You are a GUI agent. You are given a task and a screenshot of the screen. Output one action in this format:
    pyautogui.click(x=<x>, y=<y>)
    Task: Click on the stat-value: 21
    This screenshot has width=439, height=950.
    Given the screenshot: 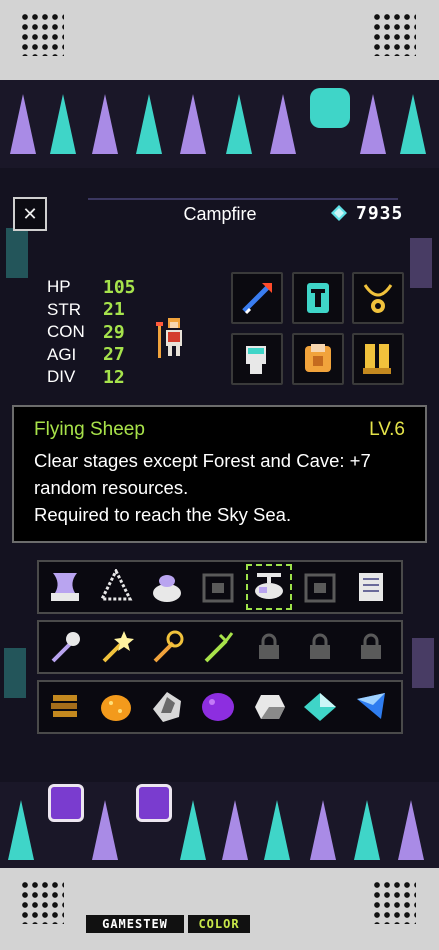 What is the action you would take?
    pyautogui.click(x=114, y=310)
    